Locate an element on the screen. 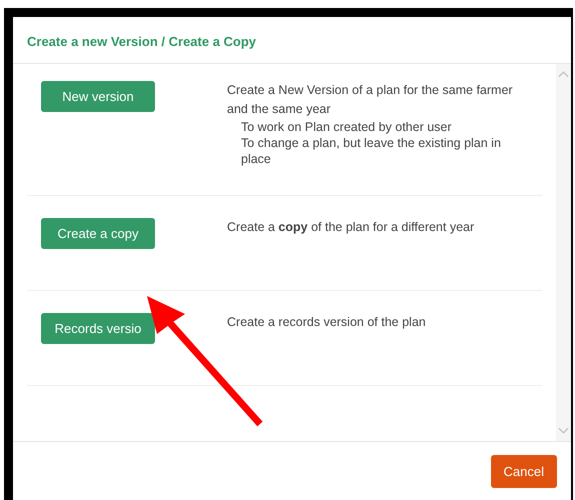 This screenshot has height=500, width=575. option-description: Create a records version of the plan is located at coordinates (327, 322).